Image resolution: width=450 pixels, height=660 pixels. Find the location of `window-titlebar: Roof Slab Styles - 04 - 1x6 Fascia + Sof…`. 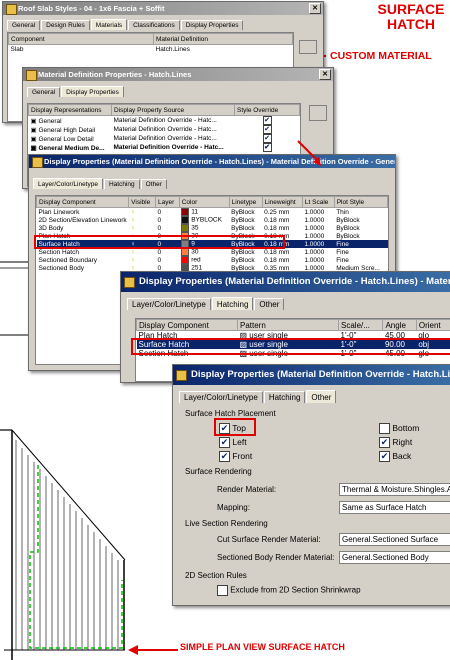

window-titlebar: Roof Slab Styles - 04 - 1x6 Fascia + Sof… is located at coordinates (163, 8).